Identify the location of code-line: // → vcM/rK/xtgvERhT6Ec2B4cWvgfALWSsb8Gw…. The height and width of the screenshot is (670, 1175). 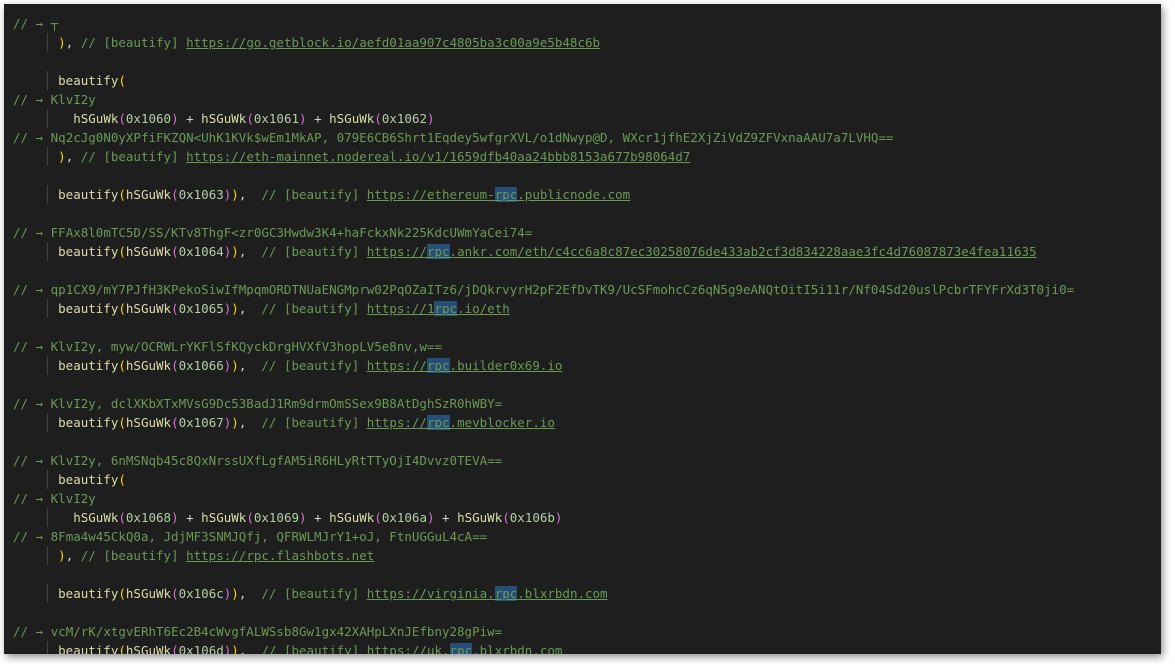
(587, 631).